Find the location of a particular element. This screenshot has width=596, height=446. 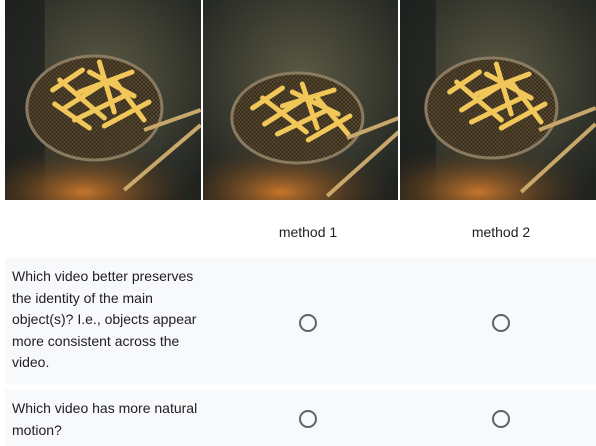

question-row-motion: Which video has more natural motion? is located at coordinates (300, 418).